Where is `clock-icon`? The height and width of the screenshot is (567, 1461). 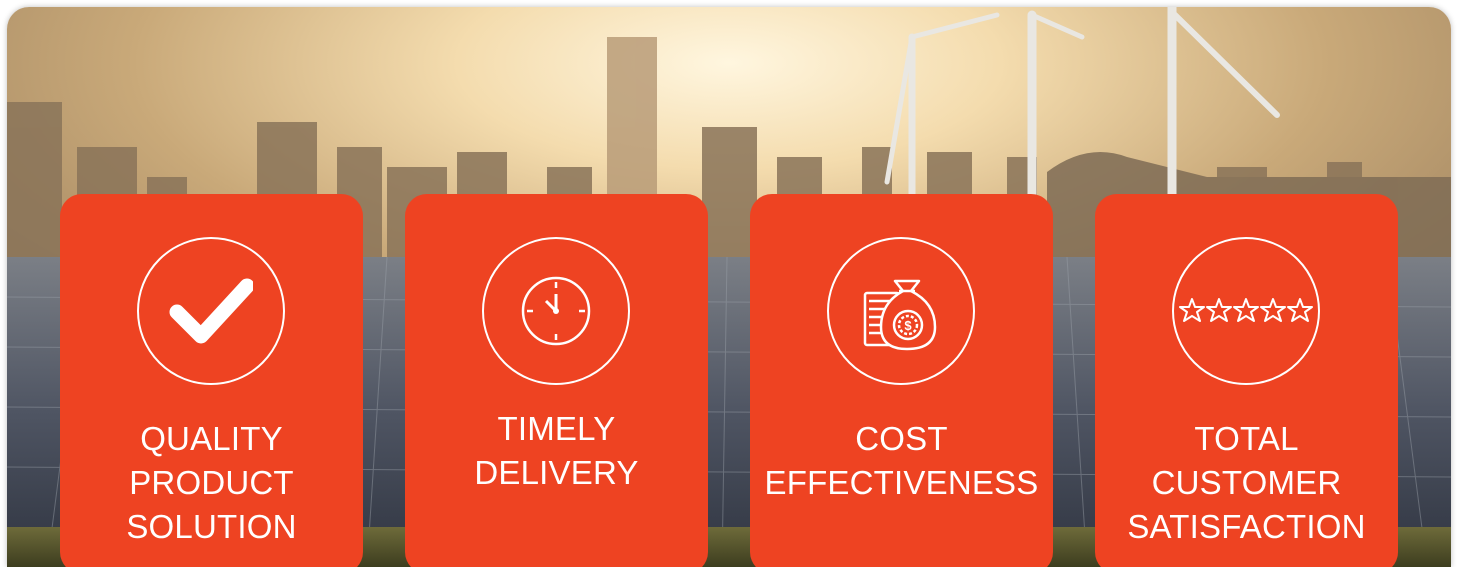
clock-icon is located at coordinates (556, 311).